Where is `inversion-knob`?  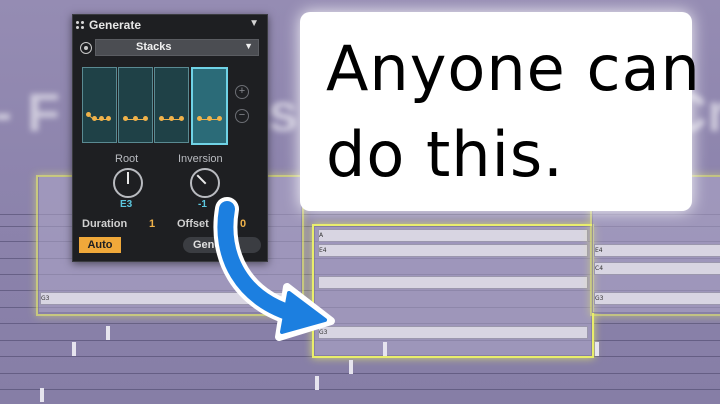 inversion-knob is located at coordinates (205, 183).